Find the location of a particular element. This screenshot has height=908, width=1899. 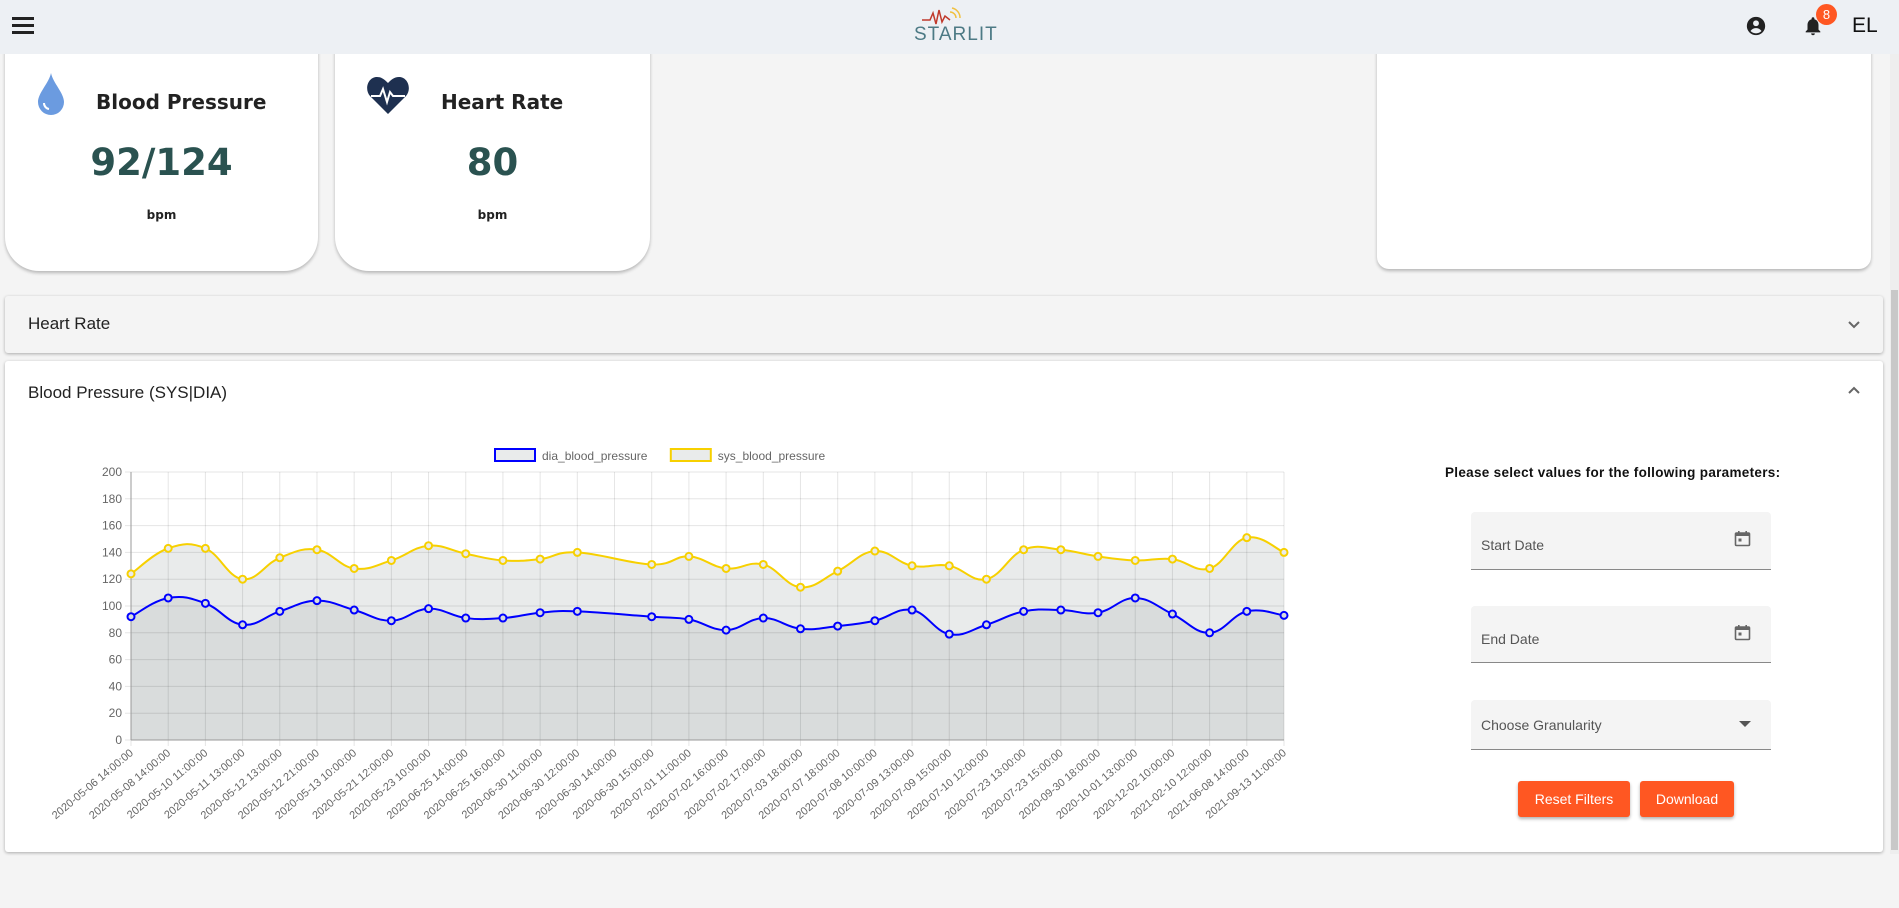

scrollbar-thumb is located at coordinates (1894, 570).